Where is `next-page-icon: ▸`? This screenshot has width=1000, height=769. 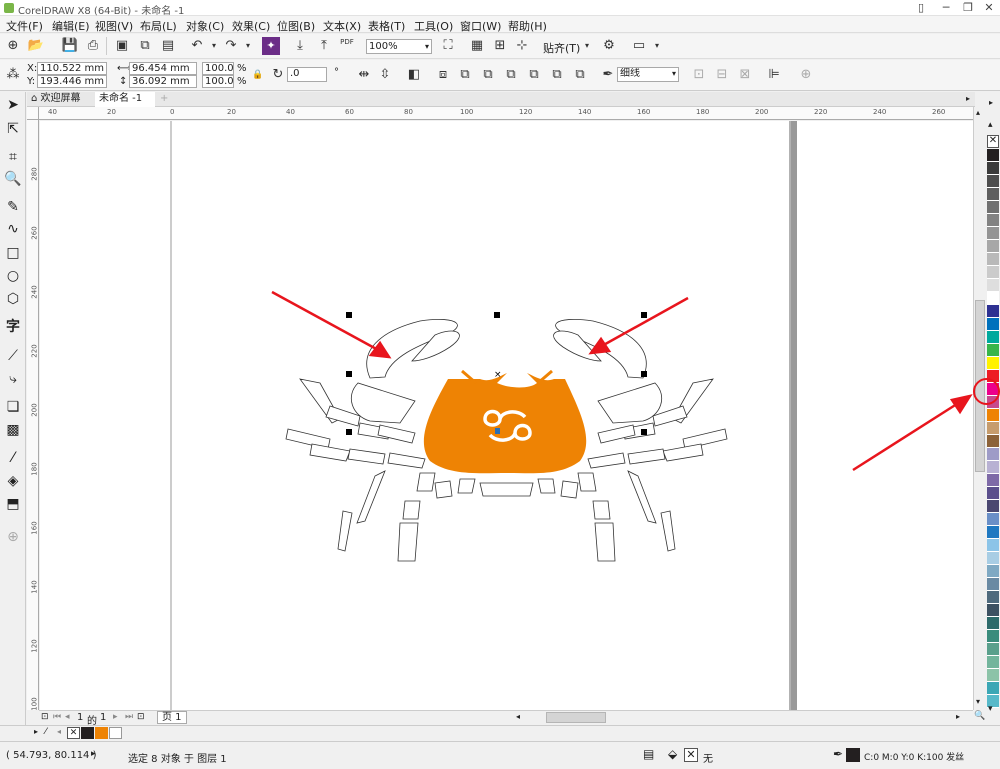
next-page-icon: ▸ is located at coordinates (115, 717).